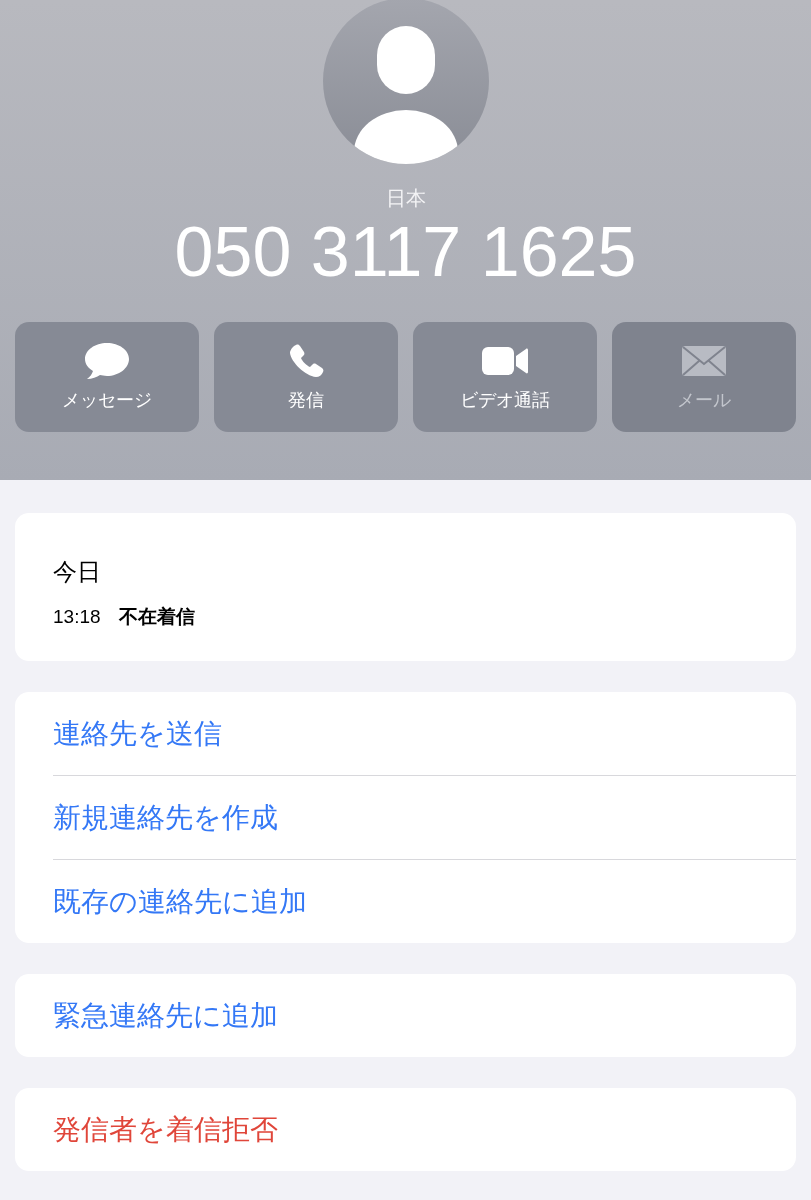 The image size is (811, 1200). I want to click on date-label: 今日, so click(77, 572).